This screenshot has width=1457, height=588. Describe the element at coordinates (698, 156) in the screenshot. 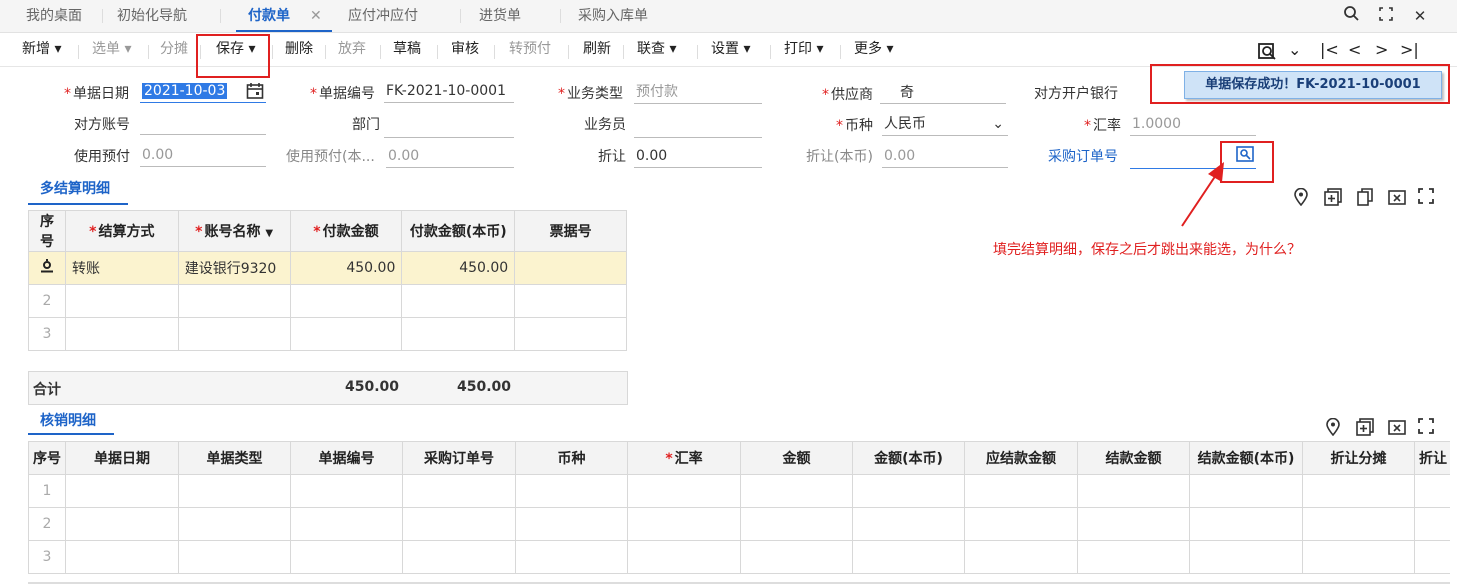

I see `discount-field: 0.00` at that location.